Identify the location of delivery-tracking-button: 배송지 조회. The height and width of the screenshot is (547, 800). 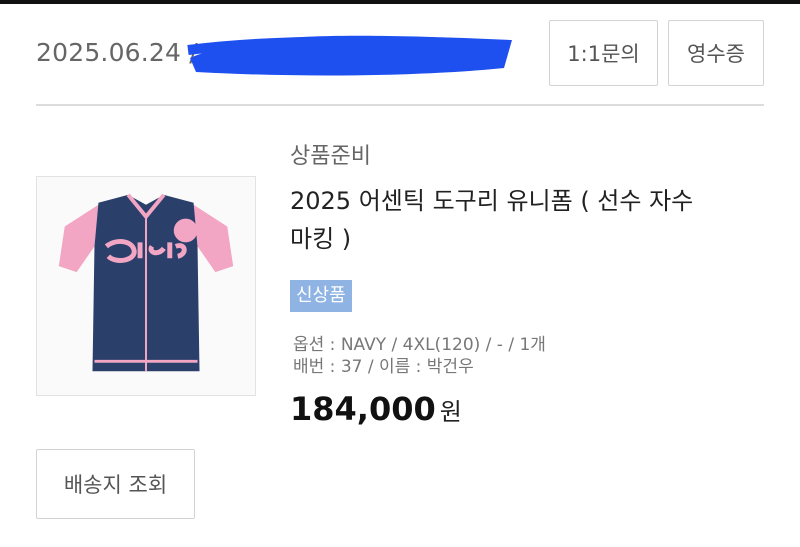
(115, 484).